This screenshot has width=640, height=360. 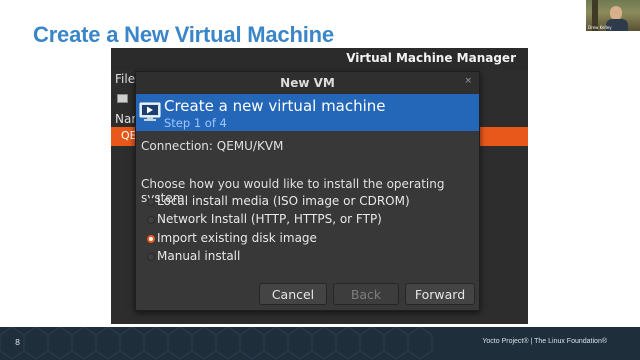 I want to click on vmm-window-title: Virtual Machine Manager, so click(x=431, y=58).